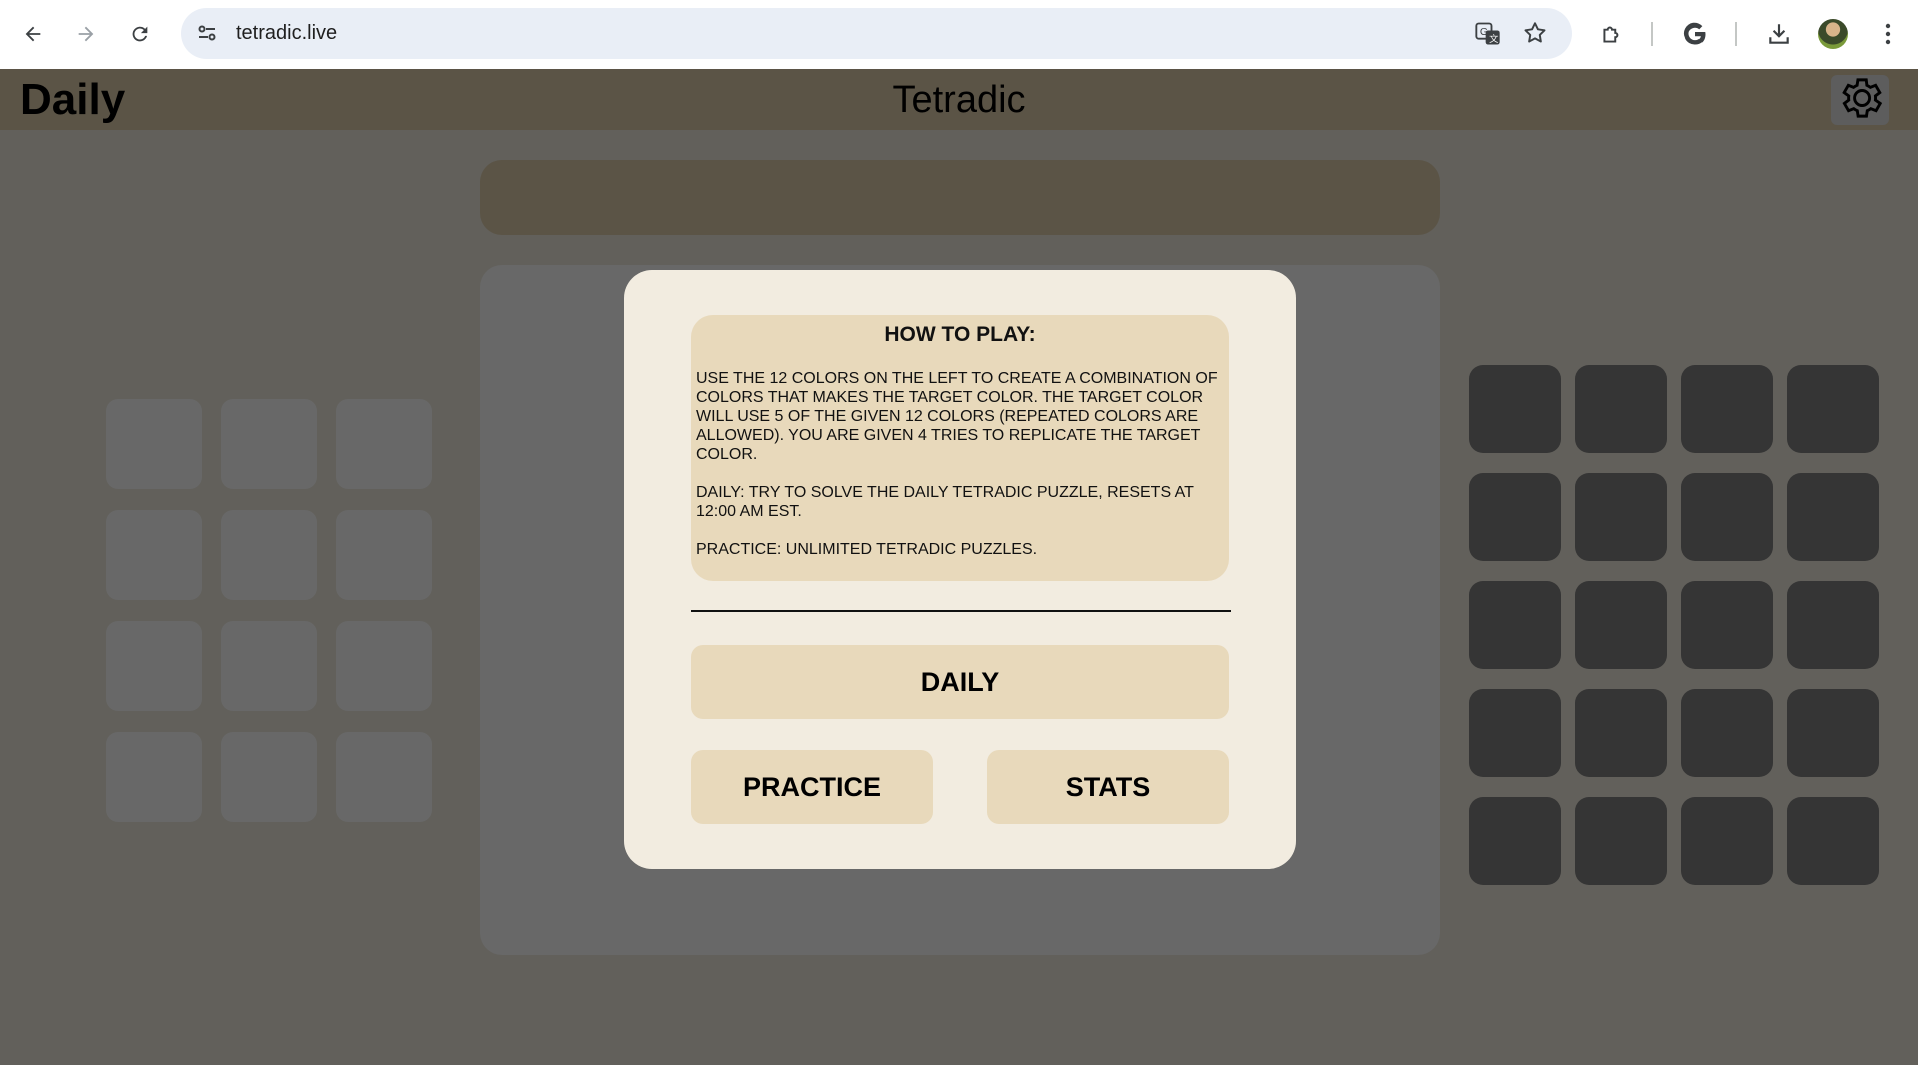  What do you see at coordinates (867, 549) in the screenshot?
I see `instructions-paragraph: PRACTICE: UNLIMITED TETRADIC PUZZLES.` at bounding box center [867, 549].